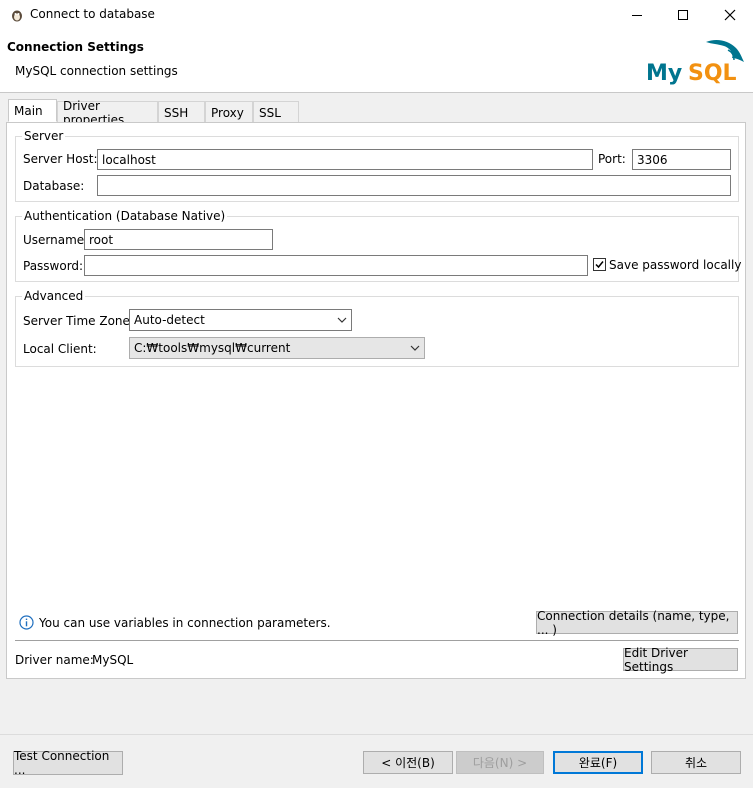  I want to click on app-icon, so click(17, 15).